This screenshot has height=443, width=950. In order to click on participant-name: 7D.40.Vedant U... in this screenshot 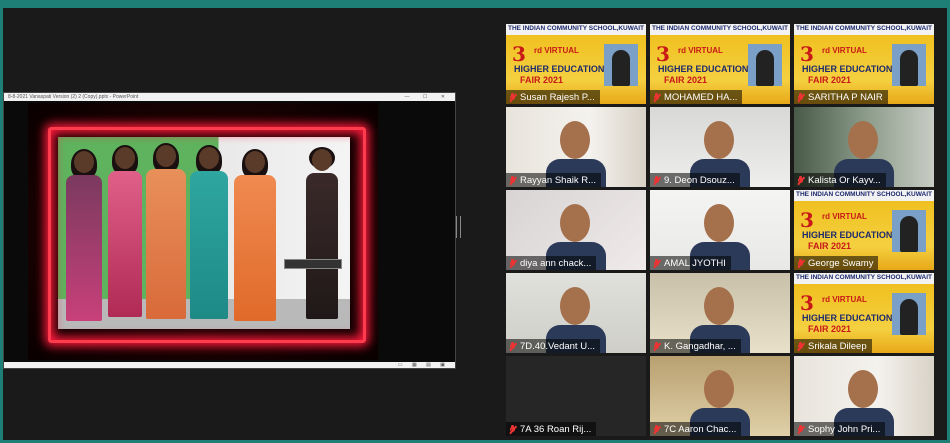, I will do `click(557, 346)`.